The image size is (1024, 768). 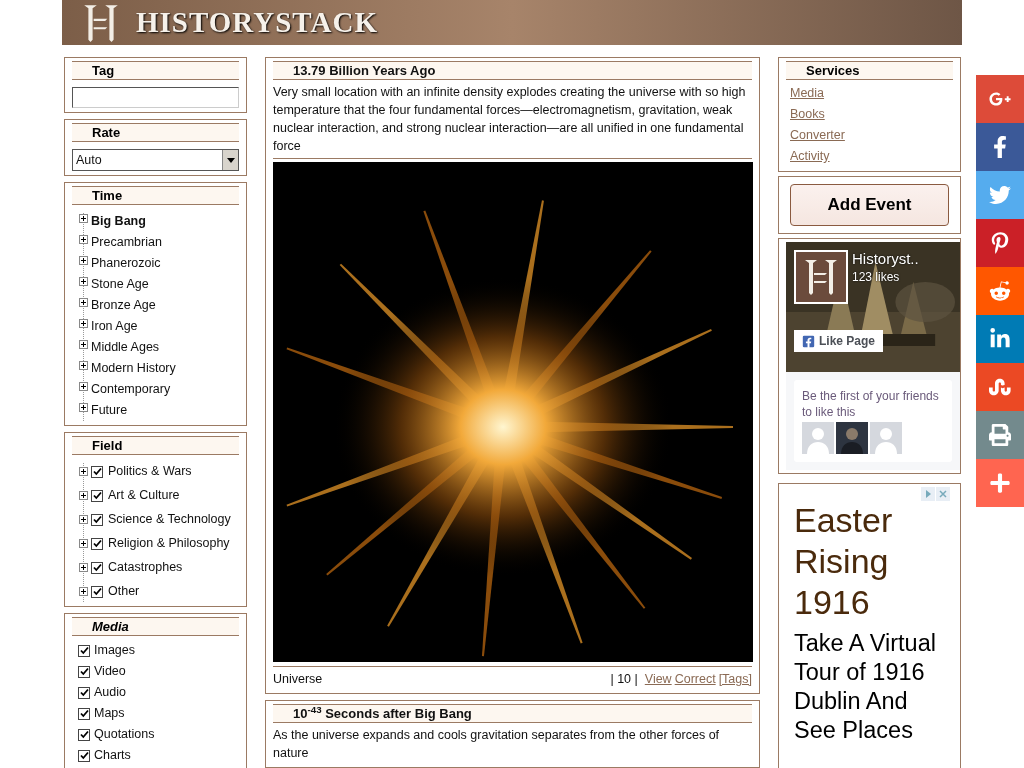 I want to click on field-label: Other, so click(x=124, y=591).